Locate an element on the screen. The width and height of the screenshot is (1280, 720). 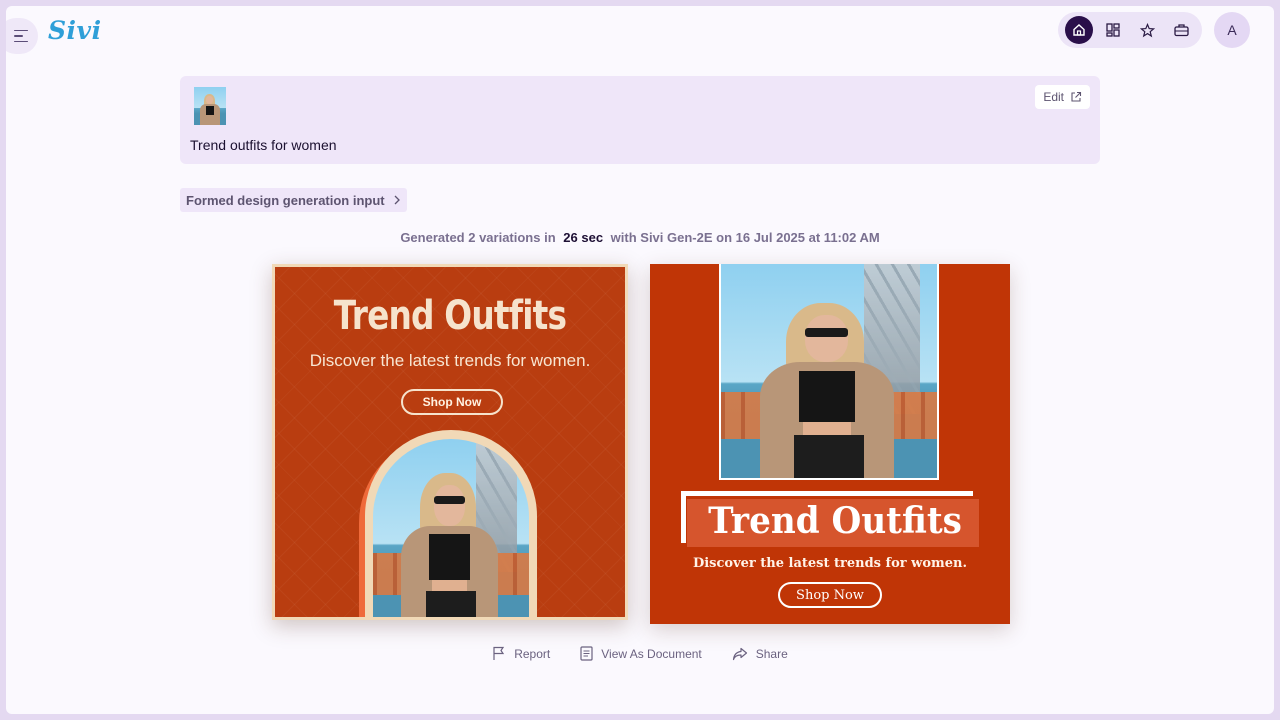
view-as-document-button: View As Document is located at coordinates (641, 653).